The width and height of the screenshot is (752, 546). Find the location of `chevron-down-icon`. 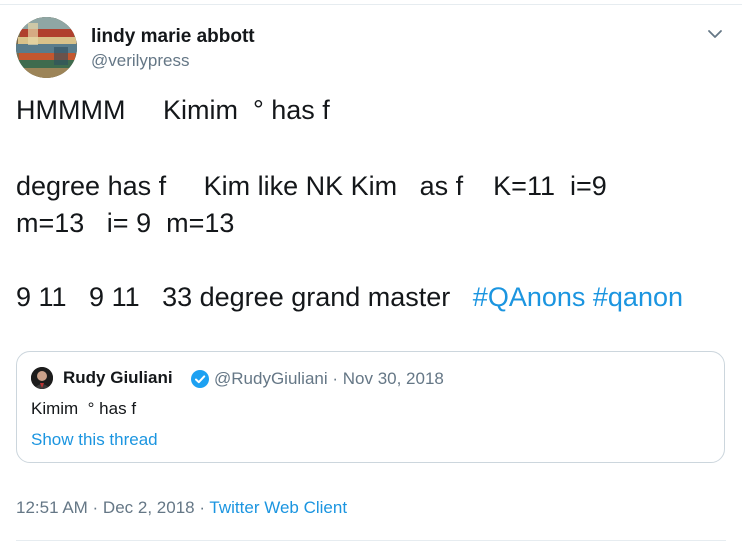

chevron-down-icon is located at coordinates (715, 34).